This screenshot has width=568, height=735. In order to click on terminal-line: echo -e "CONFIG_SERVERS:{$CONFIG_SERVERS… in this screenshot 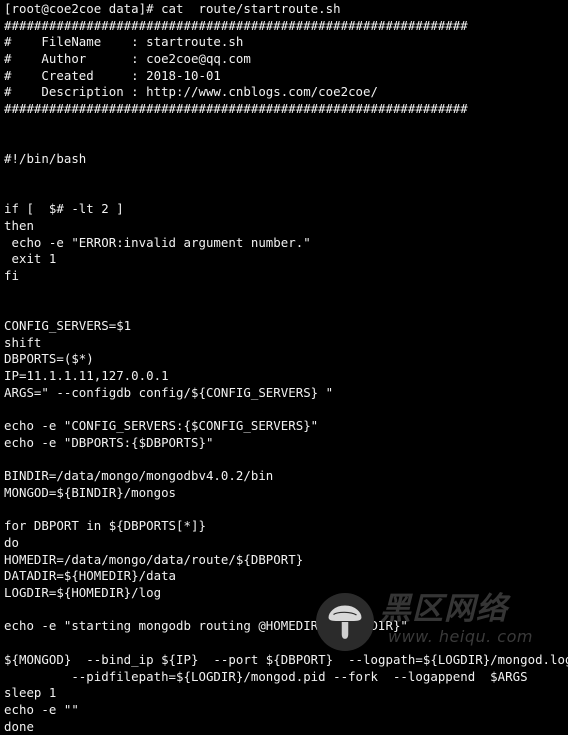, I will do `click(161, 426)`.